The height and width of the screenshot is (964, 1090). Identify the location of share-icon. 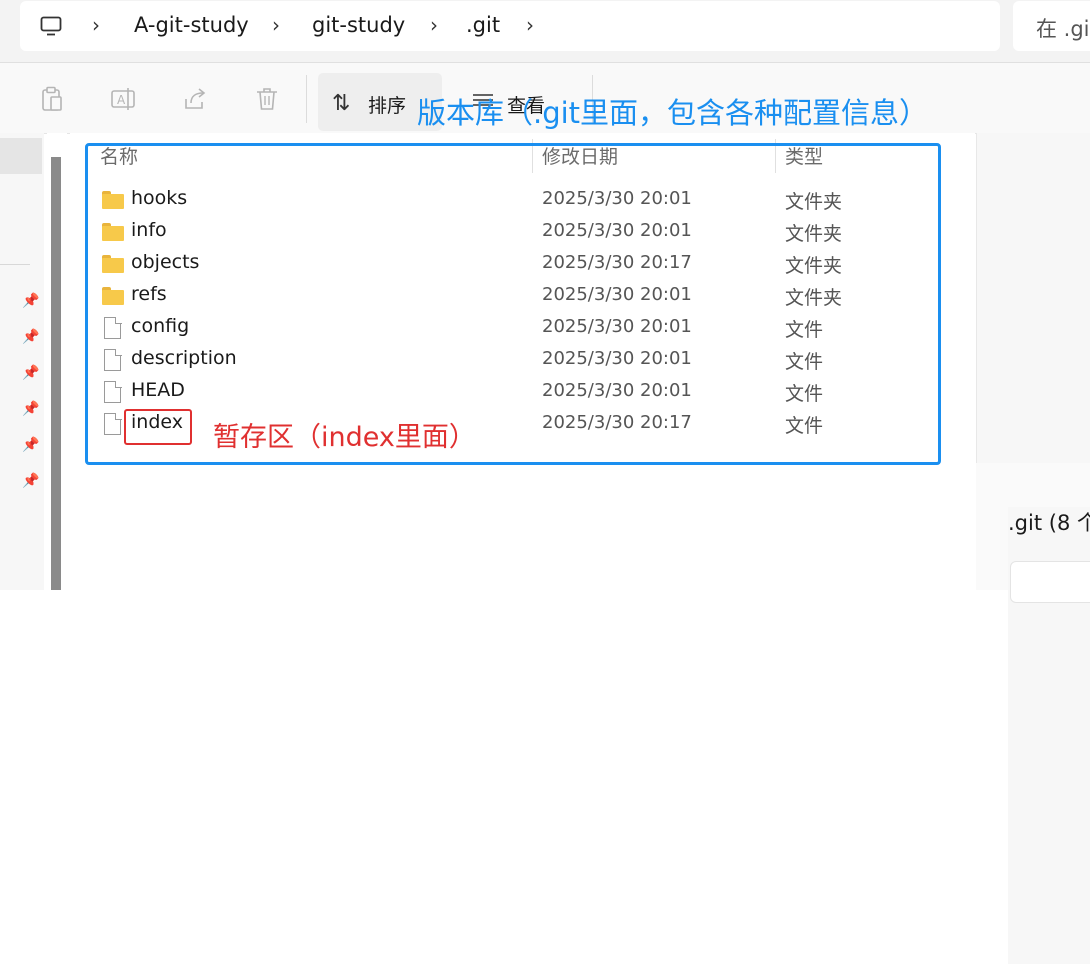
(195, 99).